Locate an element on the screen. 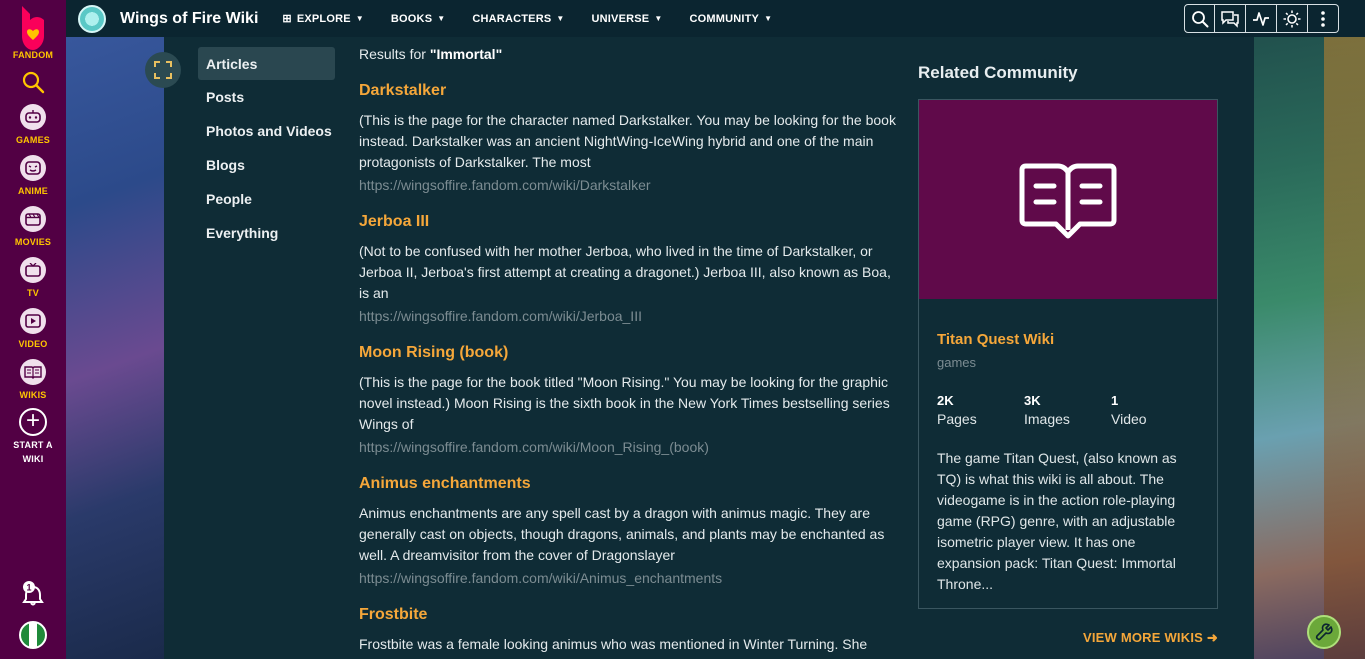 This screenshot has height=659, width=1365. stat-video: 1 Video is located at coordinates (1154, 410).